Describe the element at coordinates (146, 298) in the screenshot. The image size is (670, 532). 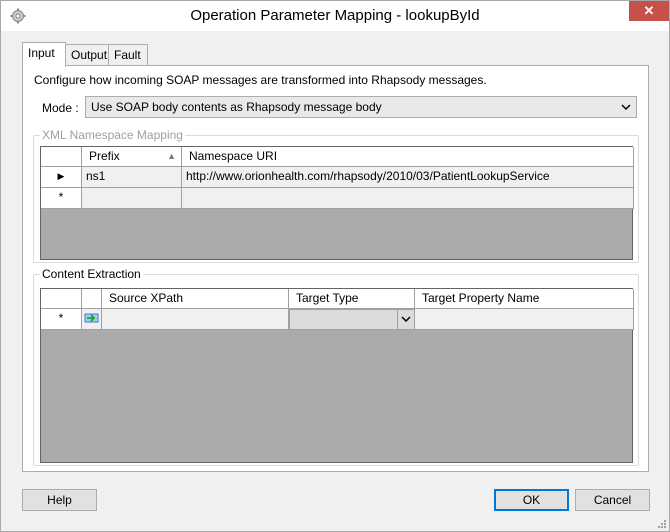
I see `column-header-source-xpath-label: Source XPath` at that location.